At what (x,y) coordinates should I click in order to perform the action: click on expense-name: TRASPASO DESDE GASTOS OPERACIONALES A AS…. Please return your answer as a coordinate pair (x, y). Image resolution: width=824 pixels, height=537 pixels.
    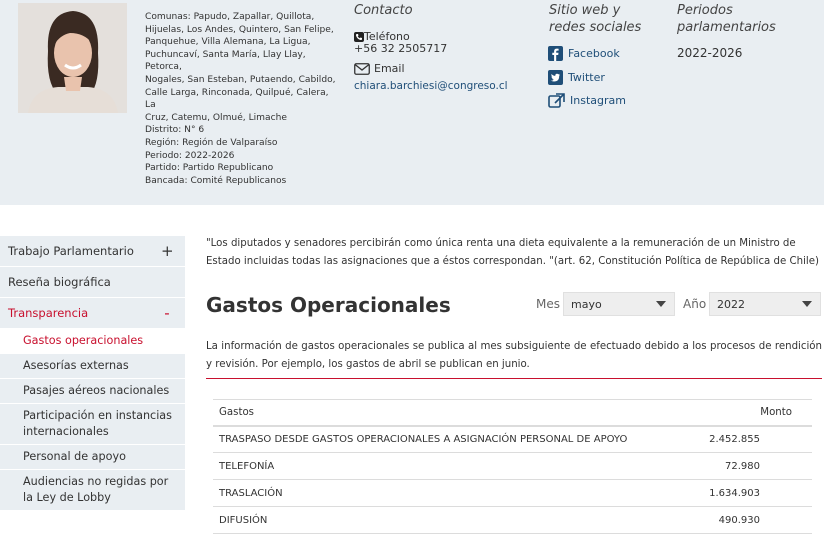
    Looking at the image, I should click on (451, 439).